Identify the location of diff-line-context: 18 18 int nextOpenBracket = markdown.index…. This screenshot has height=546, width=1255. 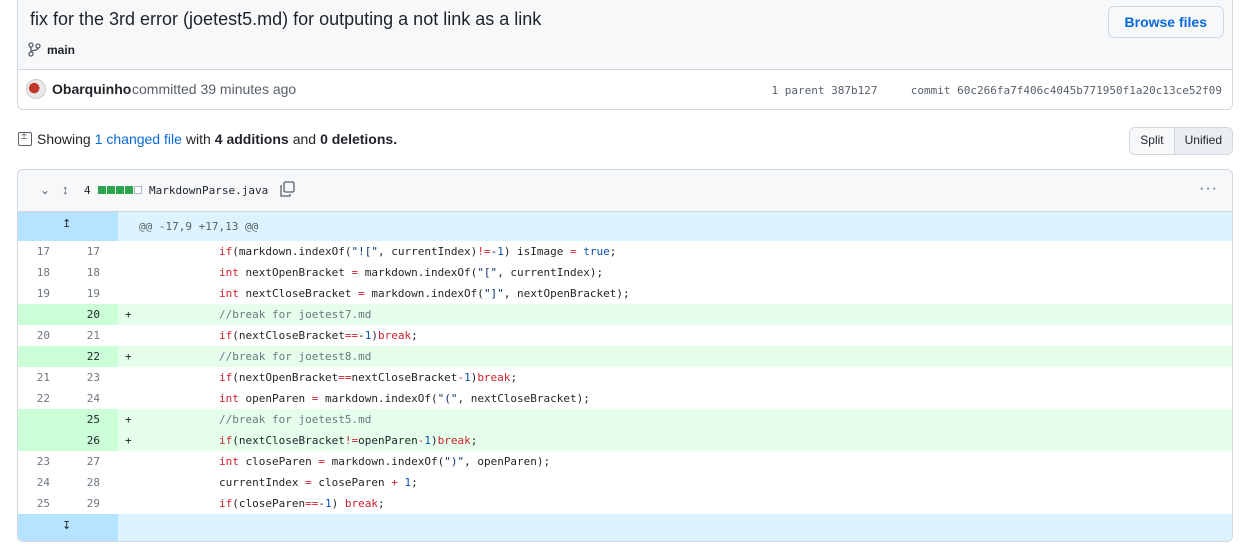
(625, 272).